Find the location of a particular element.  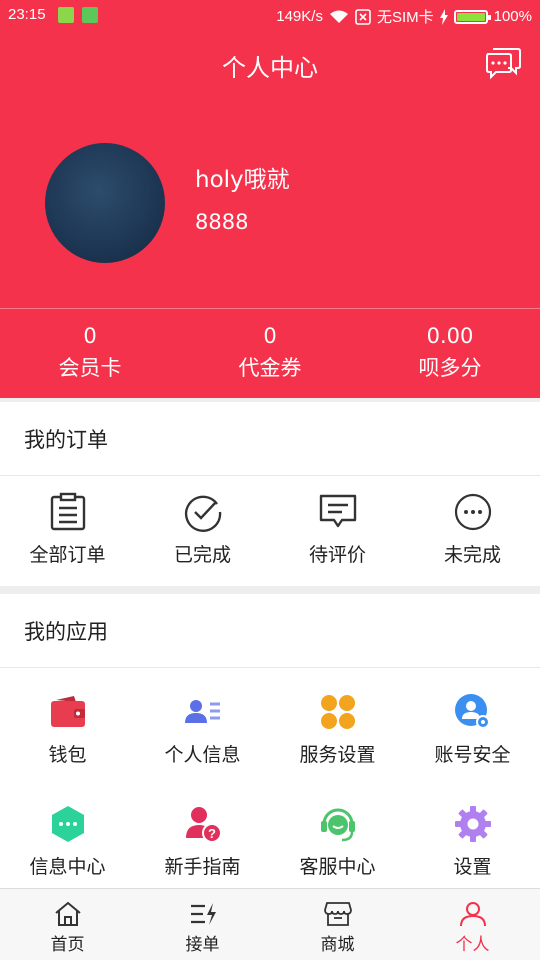

order-label: 全部订单 is located at coordinates (67, 555).